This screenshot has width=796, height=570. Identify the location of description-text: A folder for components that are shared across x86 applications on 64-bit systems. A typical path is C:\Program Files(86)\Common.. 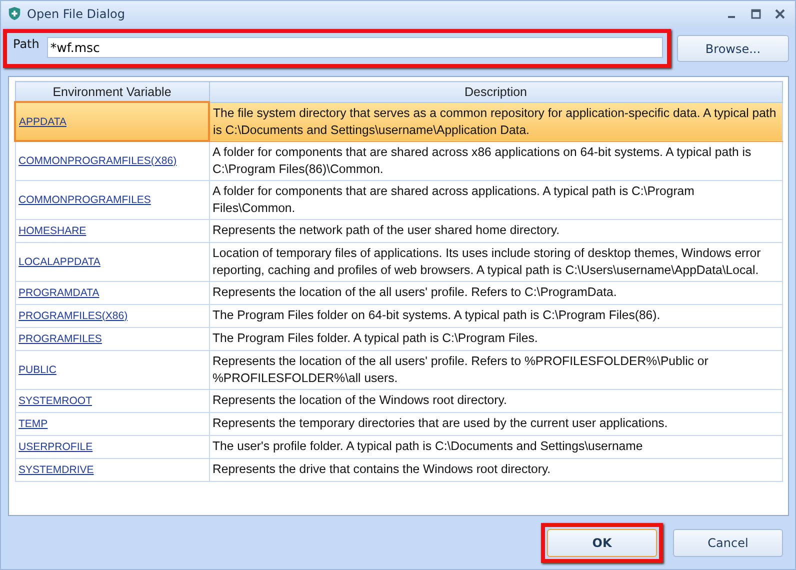
(482, 160).